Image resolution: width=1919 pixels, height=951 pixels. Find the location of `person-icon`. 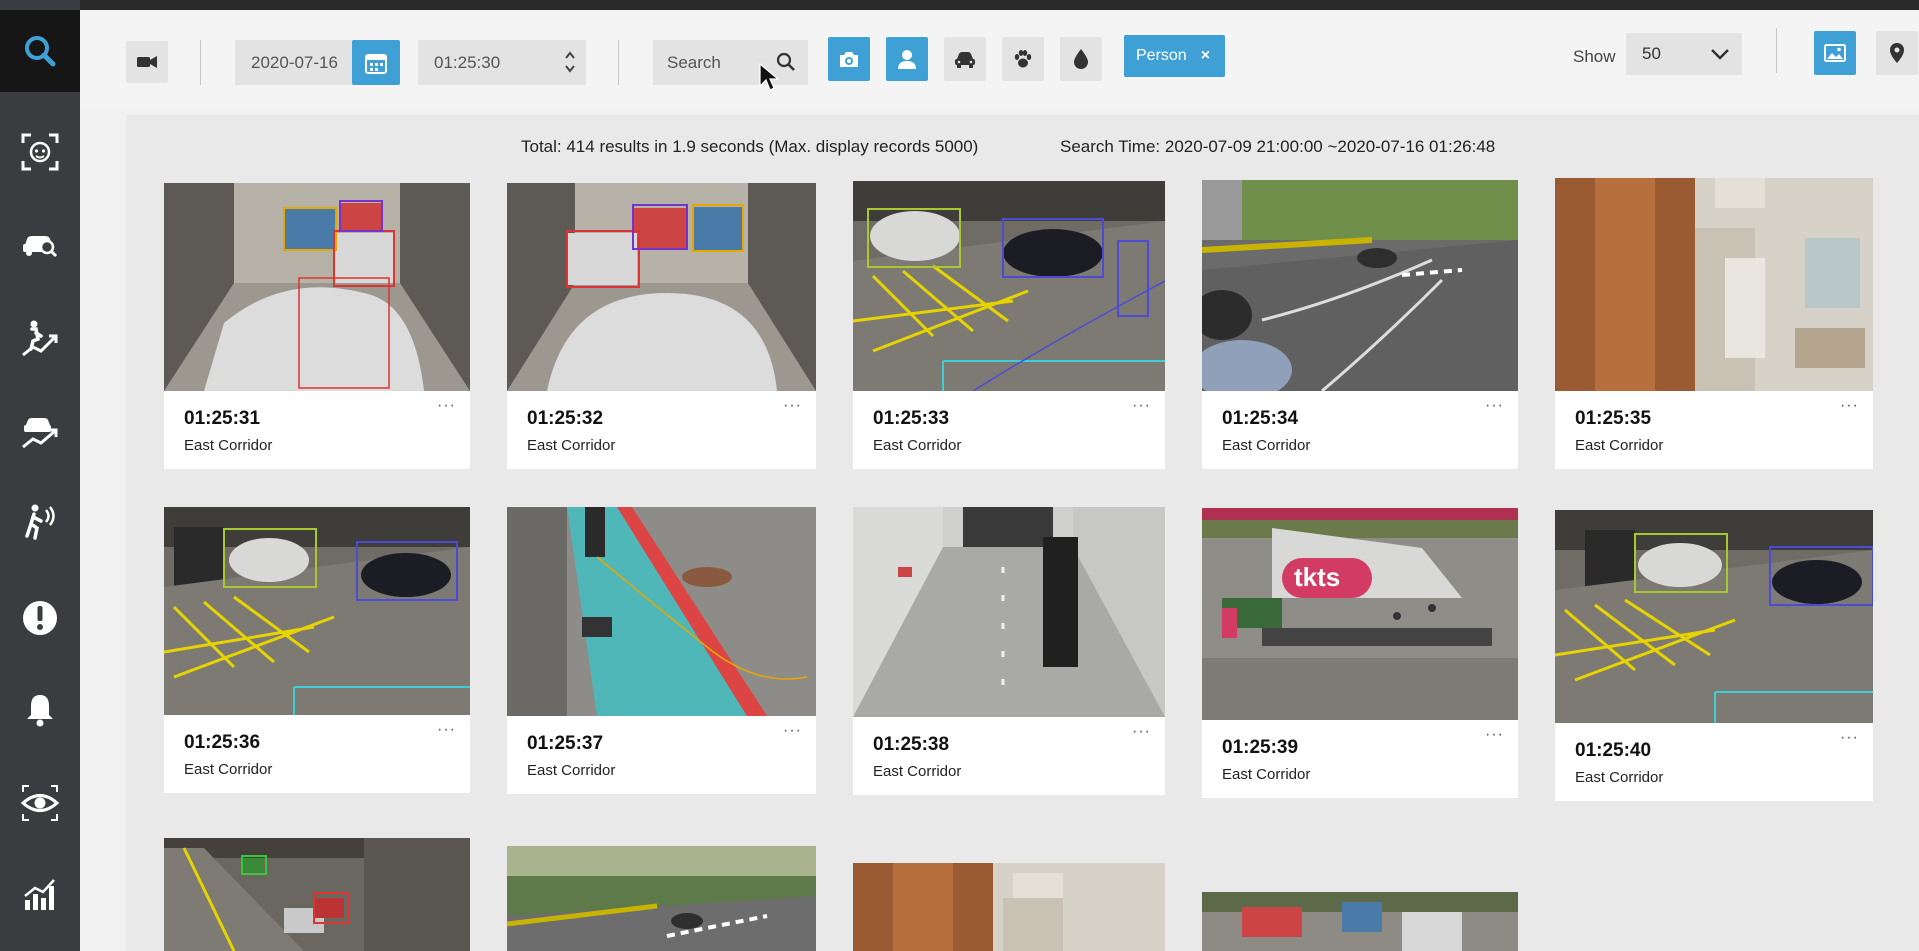

person-icon is located at coordinates (907, 59).